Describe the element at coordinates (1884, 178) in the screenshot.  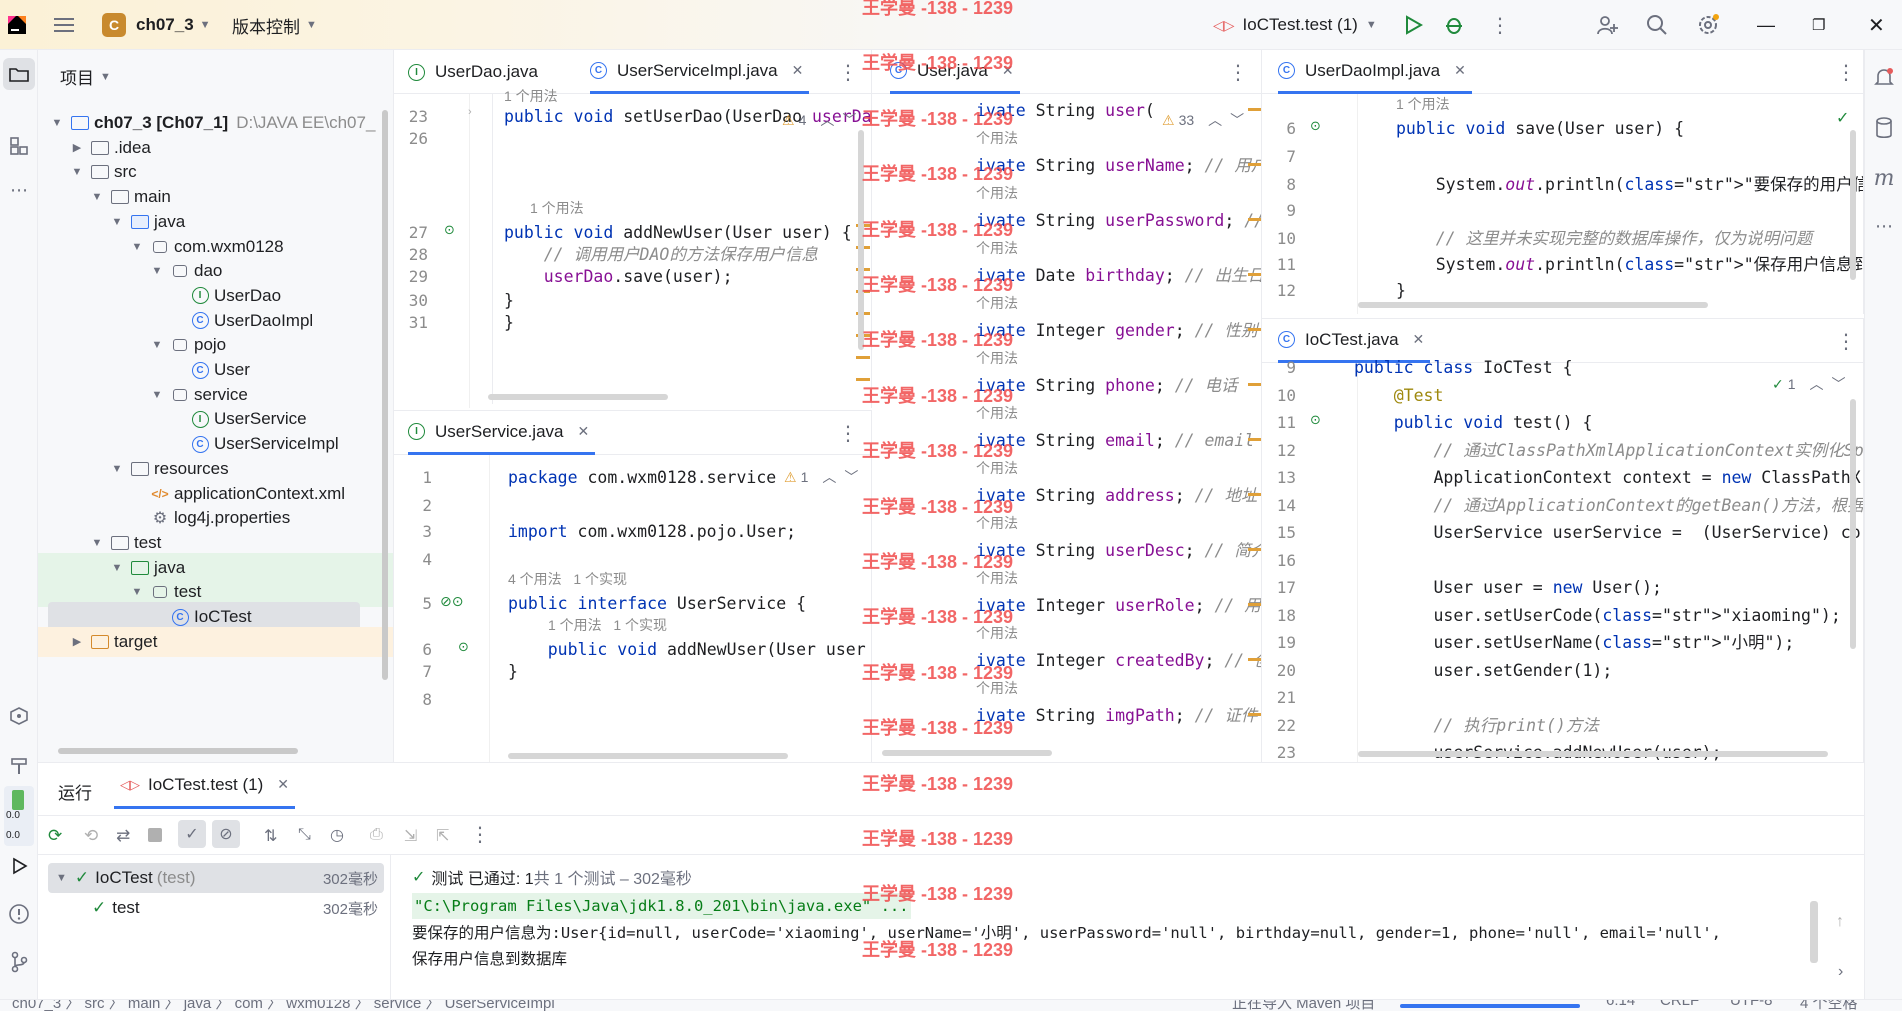
I see `maven-icon: m` at that location.